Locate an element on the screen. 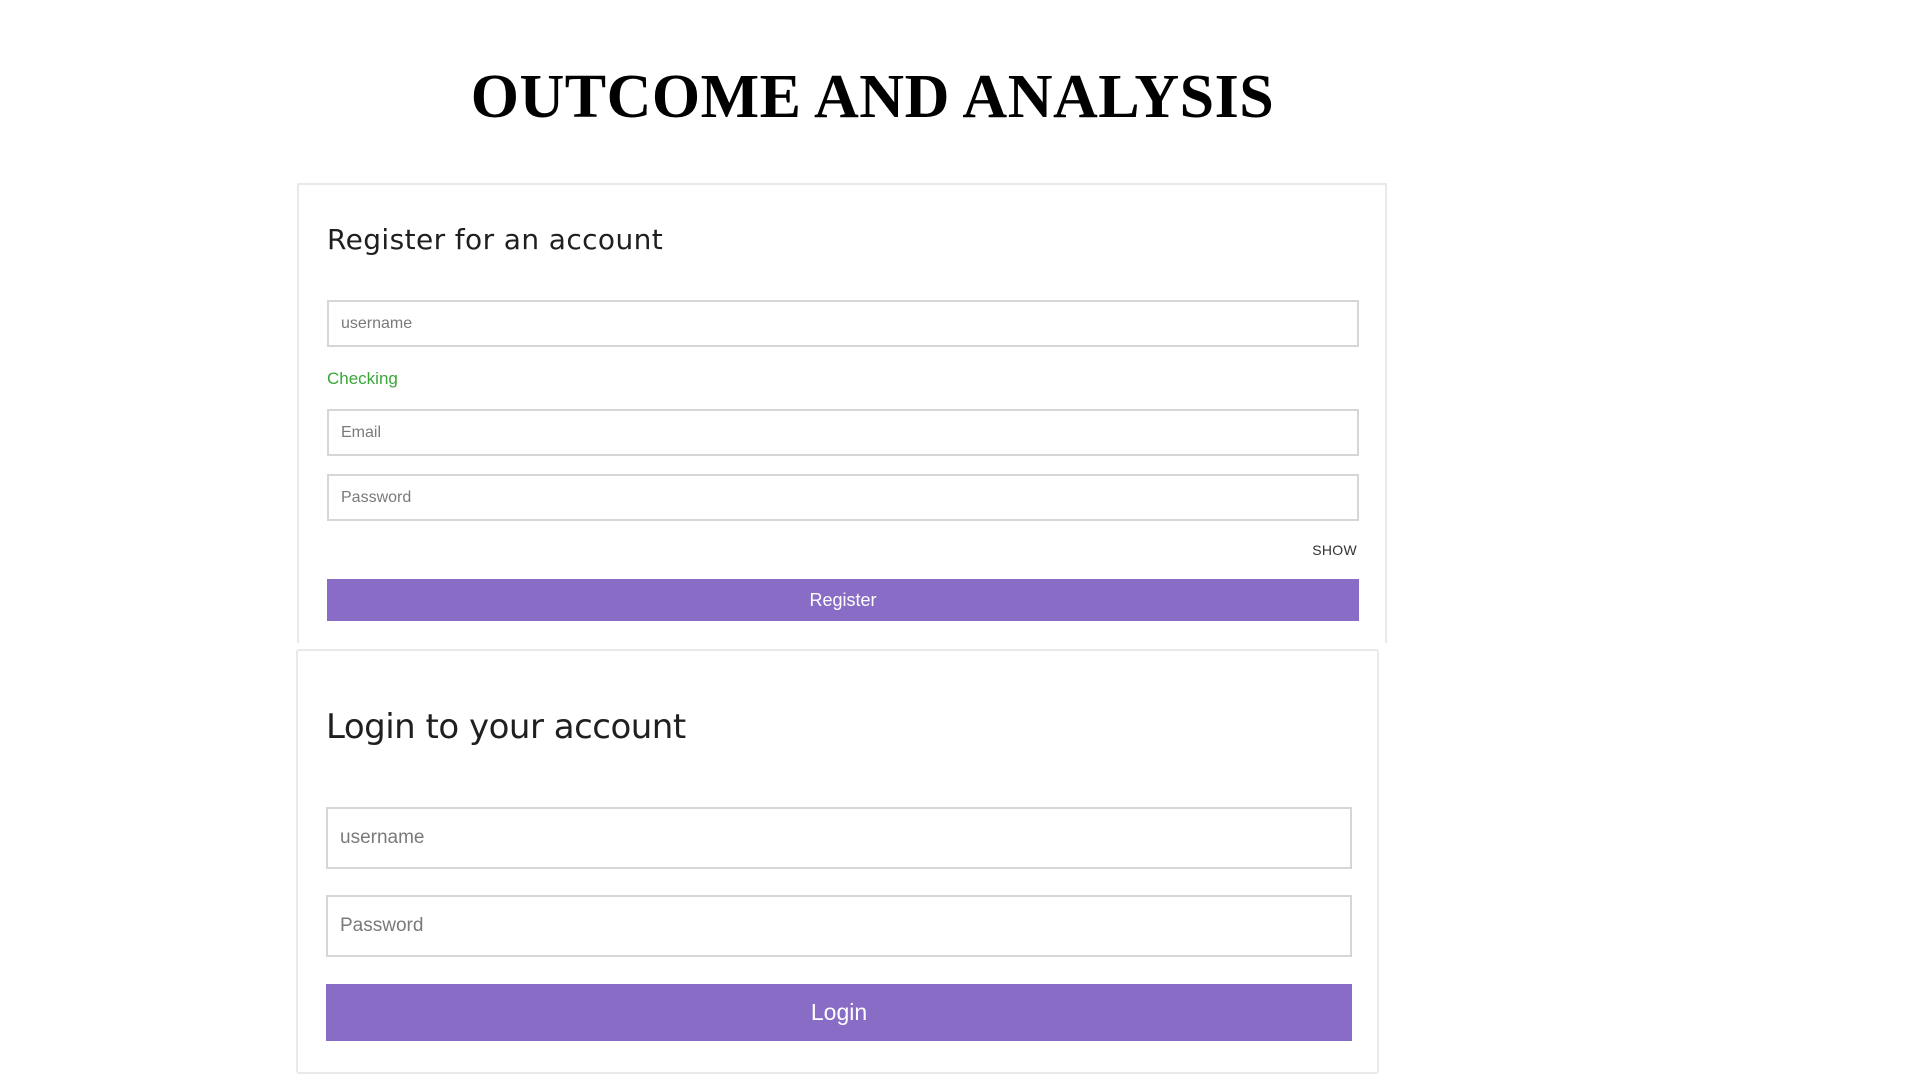 The image size is (1920, 1080). register-button: Register is located at coordinates (843, 600).